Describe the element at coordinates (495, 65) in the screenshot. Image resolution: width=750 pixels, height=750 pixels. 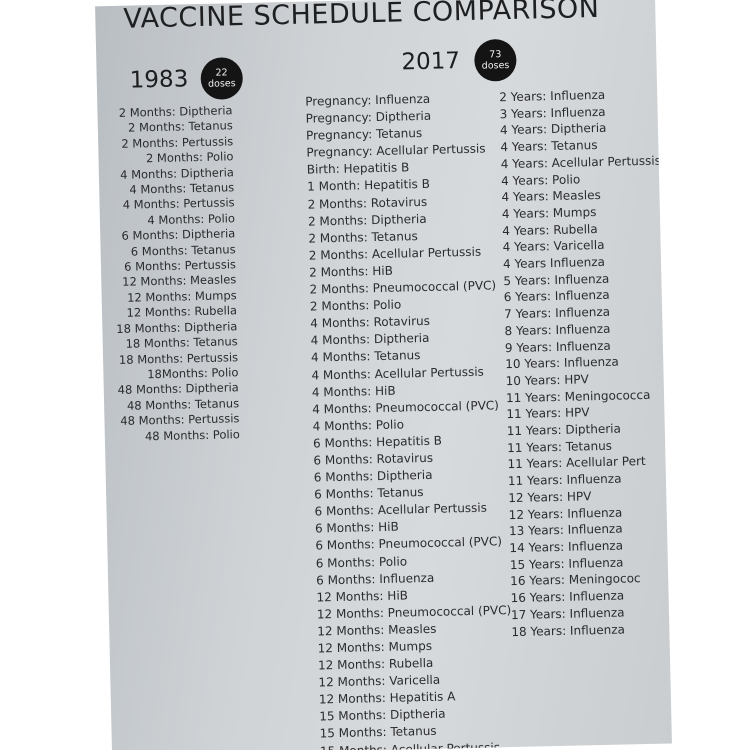
I see `dose-label-2017: doses` at that location.